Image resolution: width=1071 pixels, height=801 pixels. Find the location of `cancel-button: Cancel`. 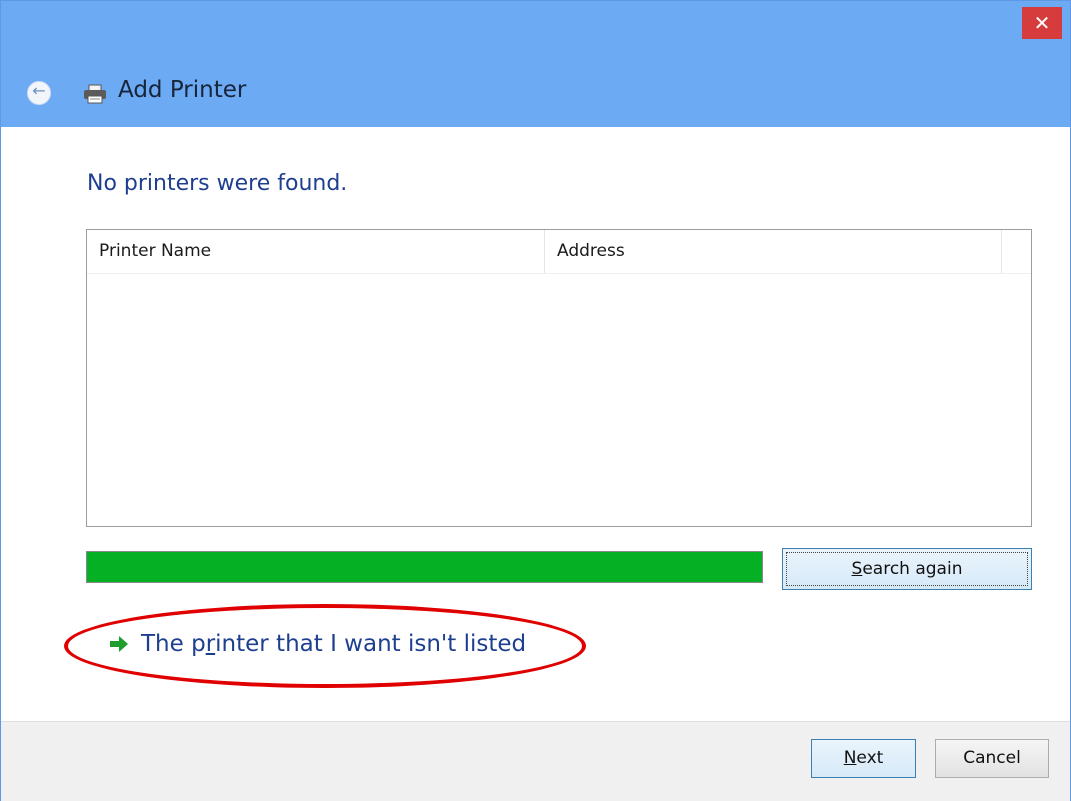

cancel-button: Cancel is located at coordinates (992, 758).